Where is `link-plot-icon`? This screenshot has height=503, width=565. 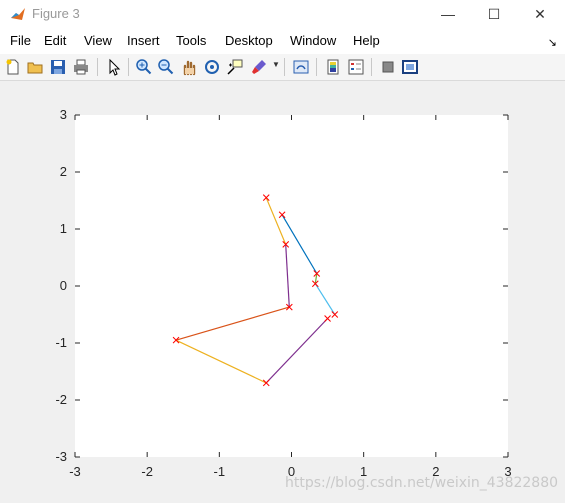
link-plot-icon is located at coordinates (301, 67).